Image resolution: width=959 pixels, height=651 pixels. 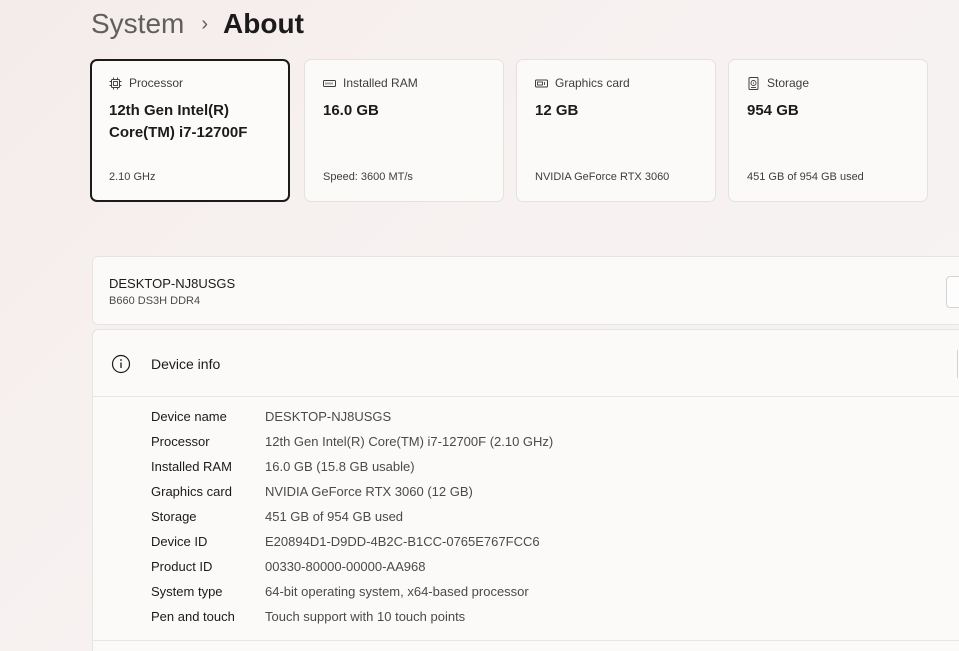 What do you see at coordinates (602, 177) in the screenshot?
I see `graphics-card-sub: NVIDIA GeForce RTX 3060` at bounding box center [602, 177].